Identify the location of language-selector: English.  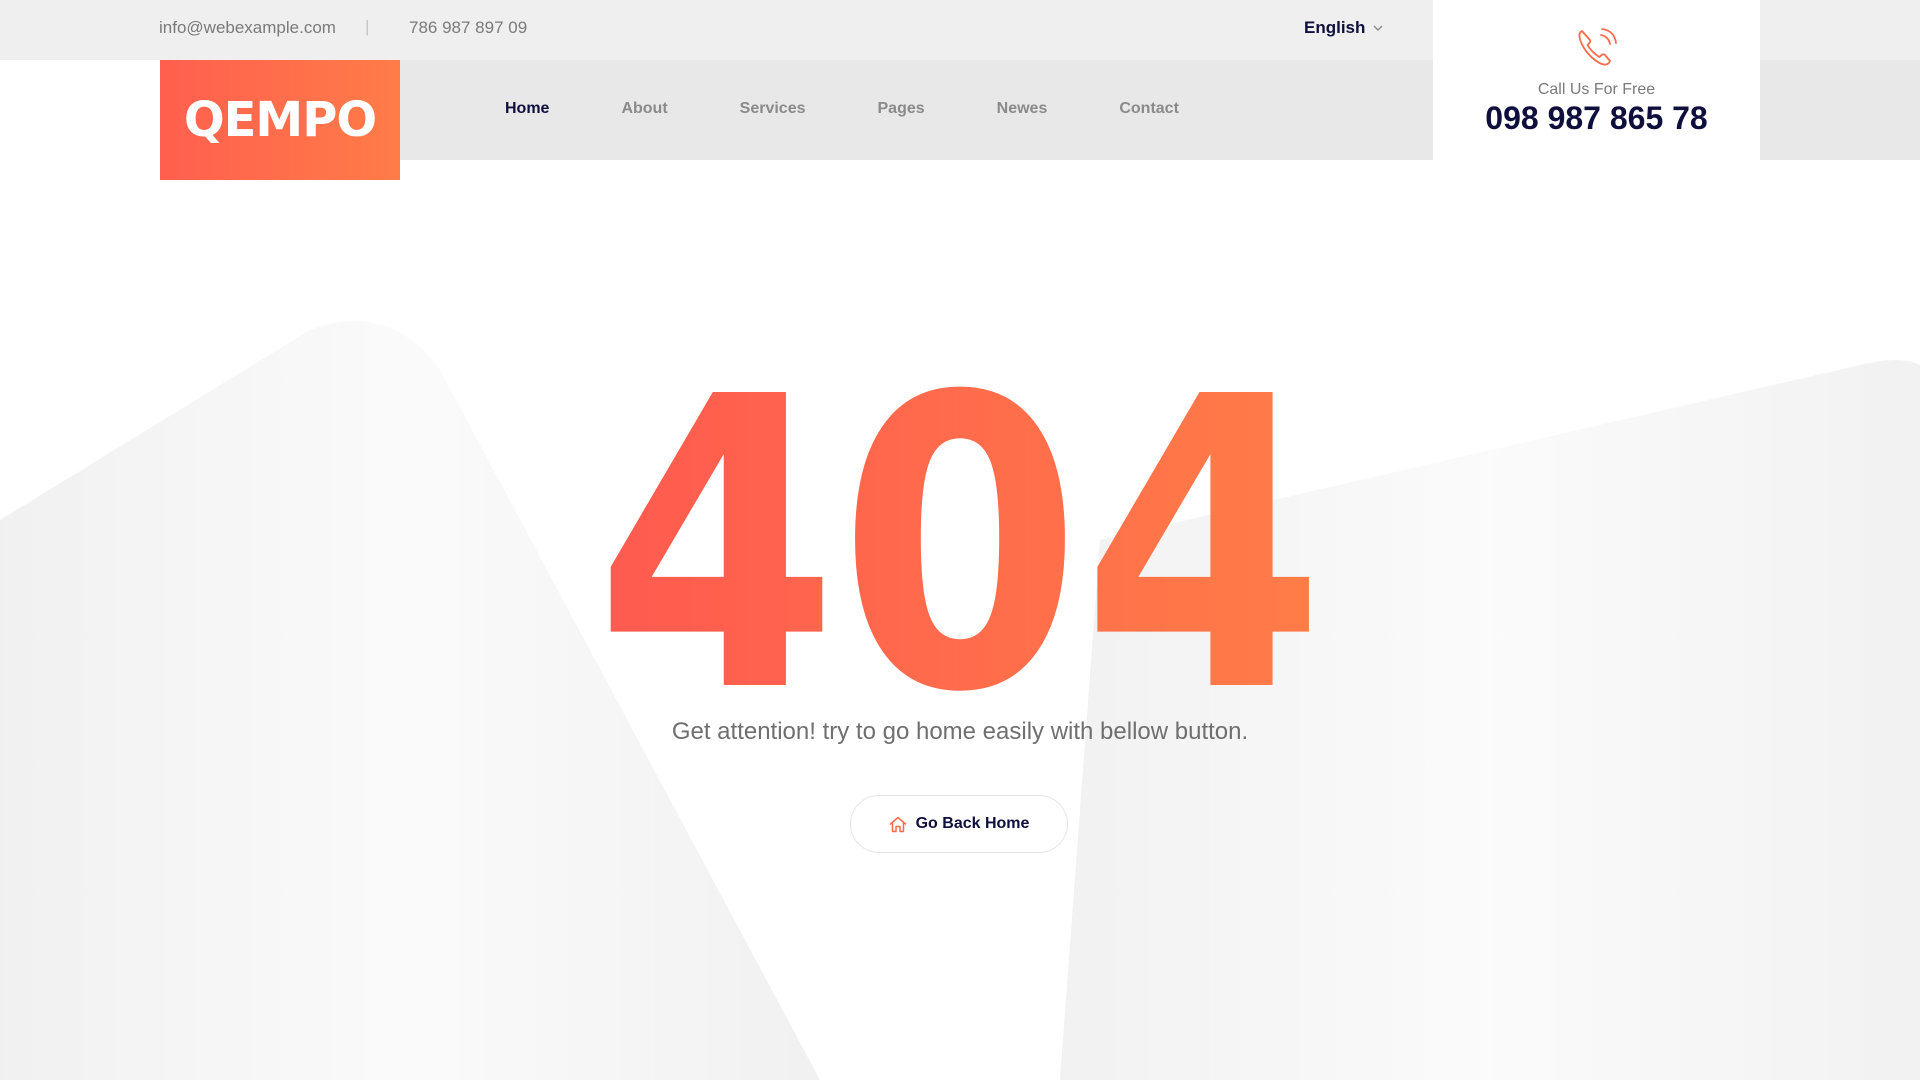
(1343, 28).